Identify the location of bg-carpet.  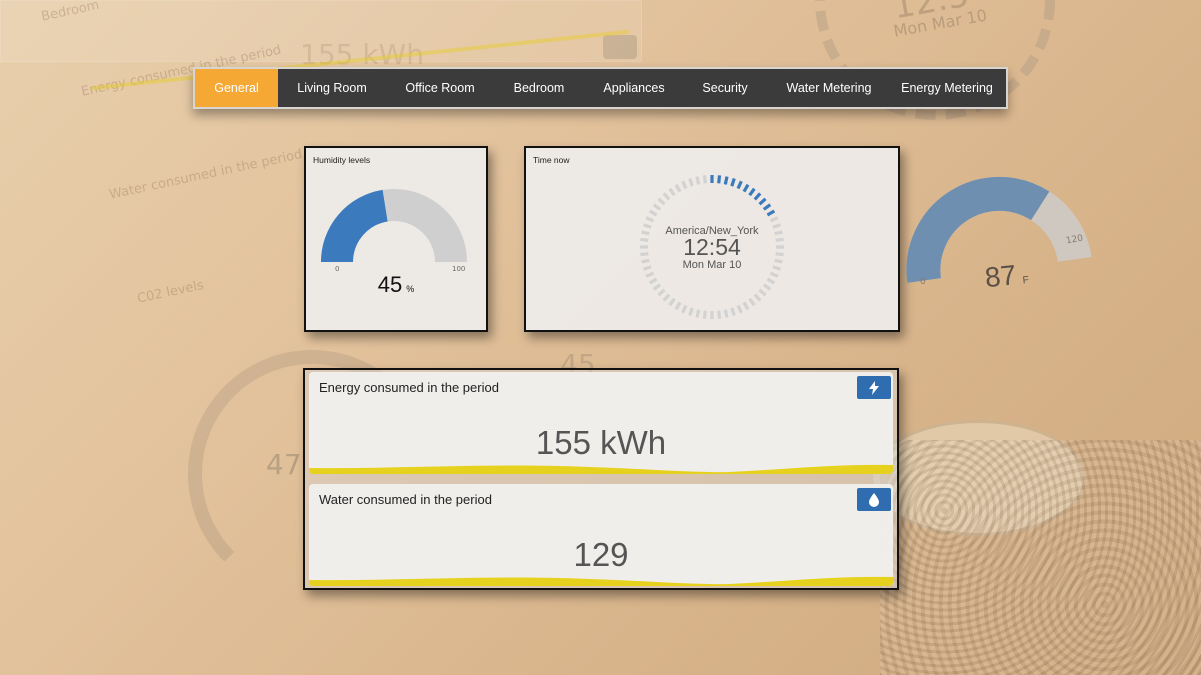
(1040, 557).